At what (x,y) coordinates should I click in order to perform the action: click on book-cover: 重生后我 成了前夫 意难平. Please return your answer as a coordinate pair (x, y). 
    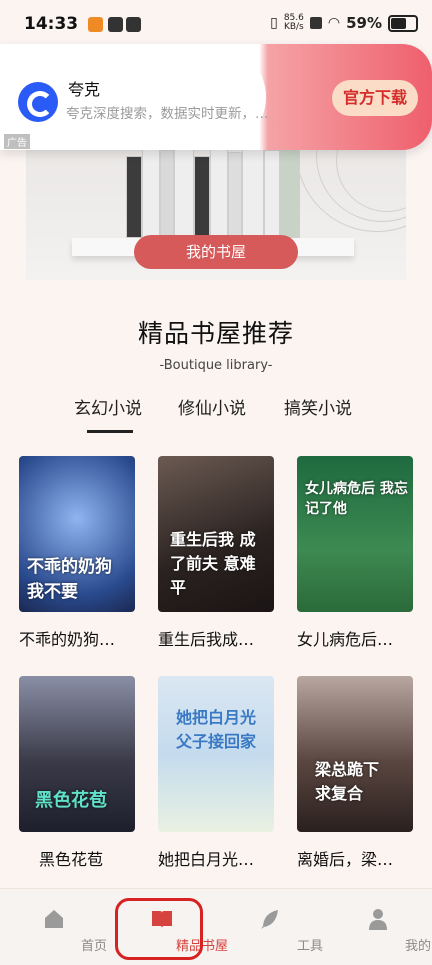
    Looking at the image, I should click on (216, 534).